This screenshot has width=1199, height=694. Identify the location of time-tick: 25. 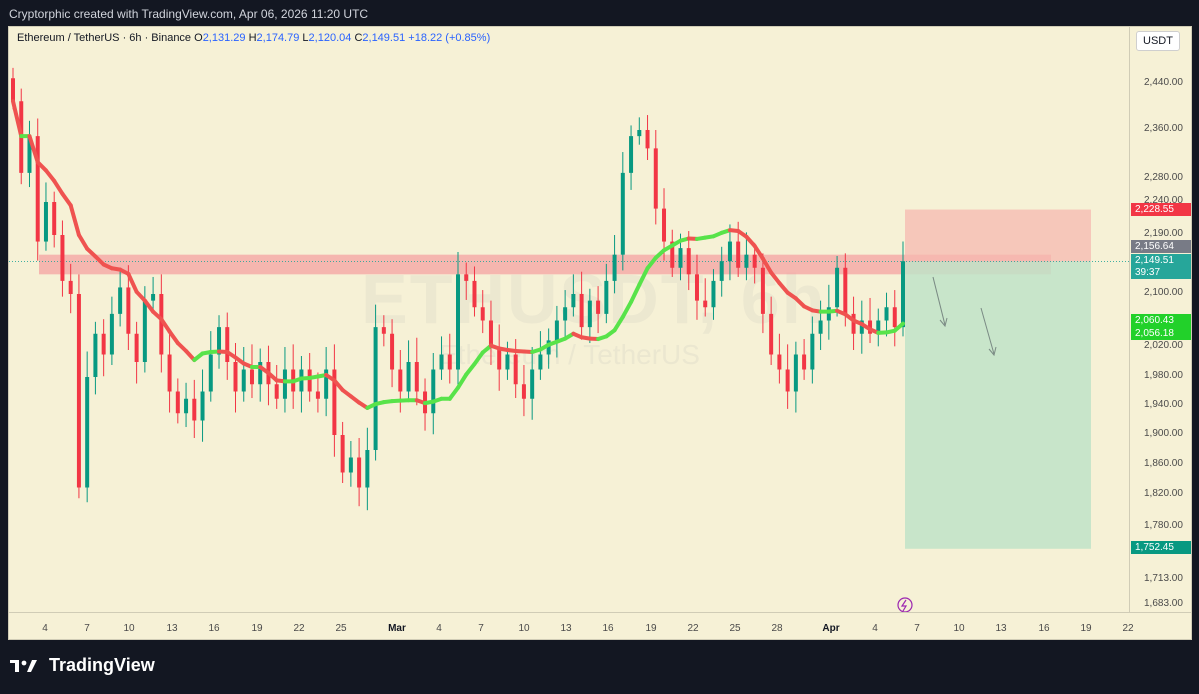
(735, 628).